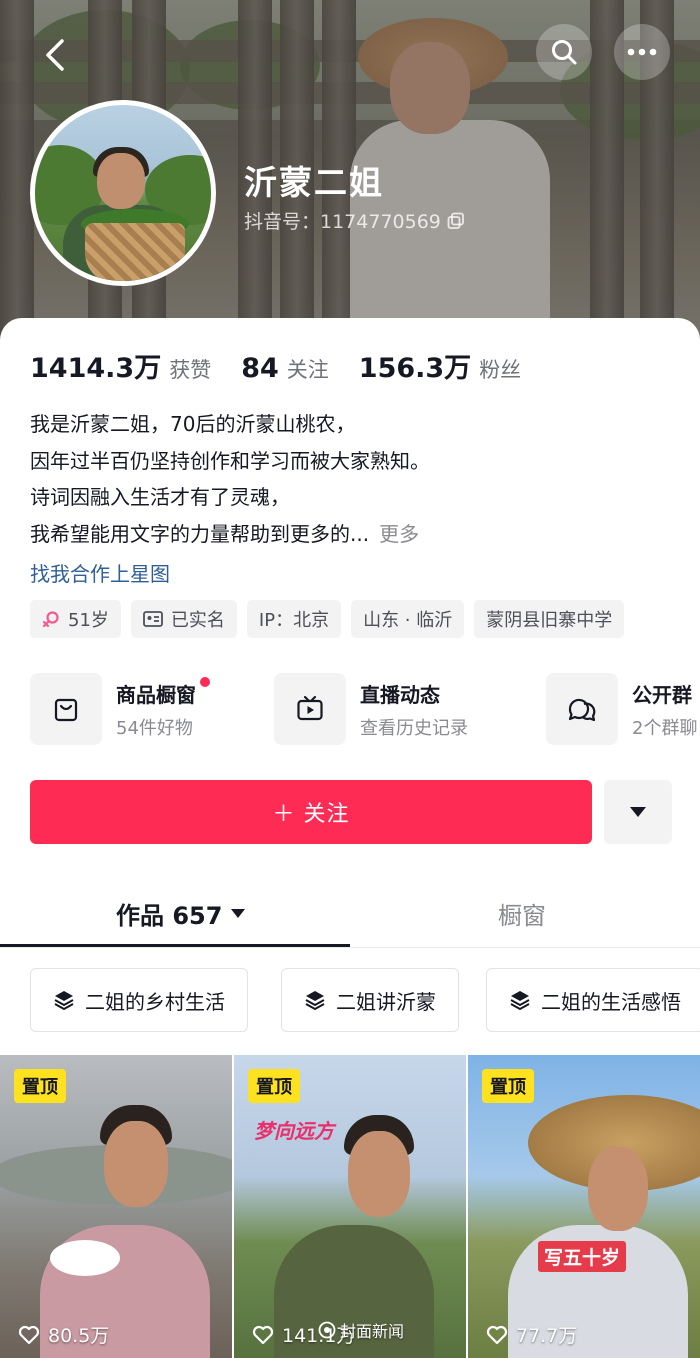 This screenshot has width=700, height=1358. I want to click on chat-icon, so click(582, 709).